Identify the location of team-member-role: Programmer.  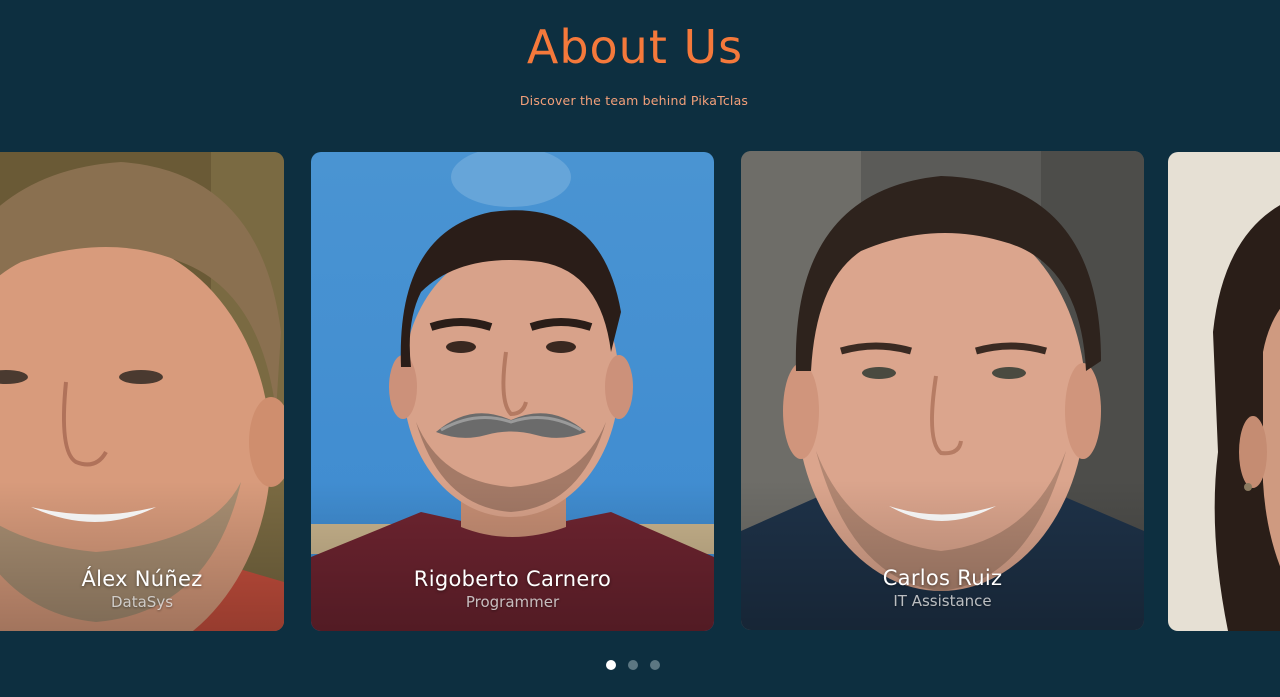
(512, 602).